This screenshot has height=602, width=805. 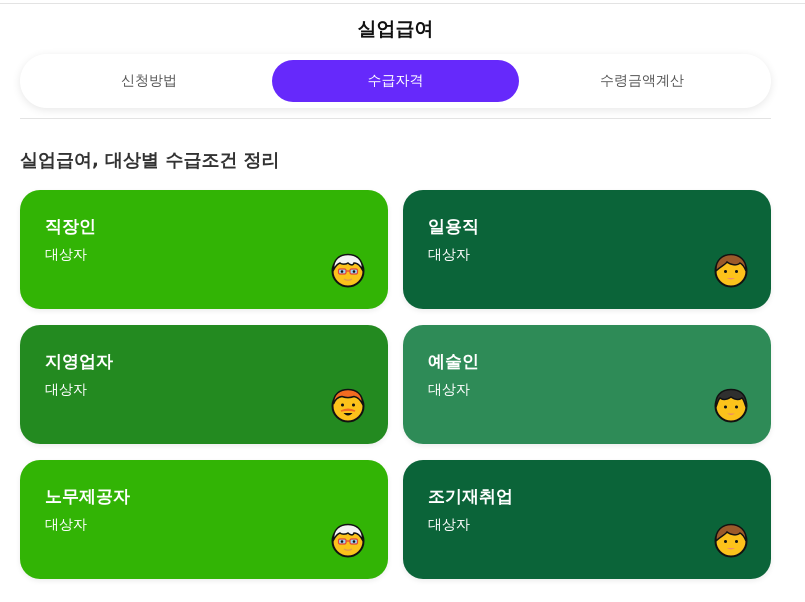 What do you see at coordinates (641, 81) in the screenshot?
I see `tab: 수령금액계산` at bounding box center [641, 81].